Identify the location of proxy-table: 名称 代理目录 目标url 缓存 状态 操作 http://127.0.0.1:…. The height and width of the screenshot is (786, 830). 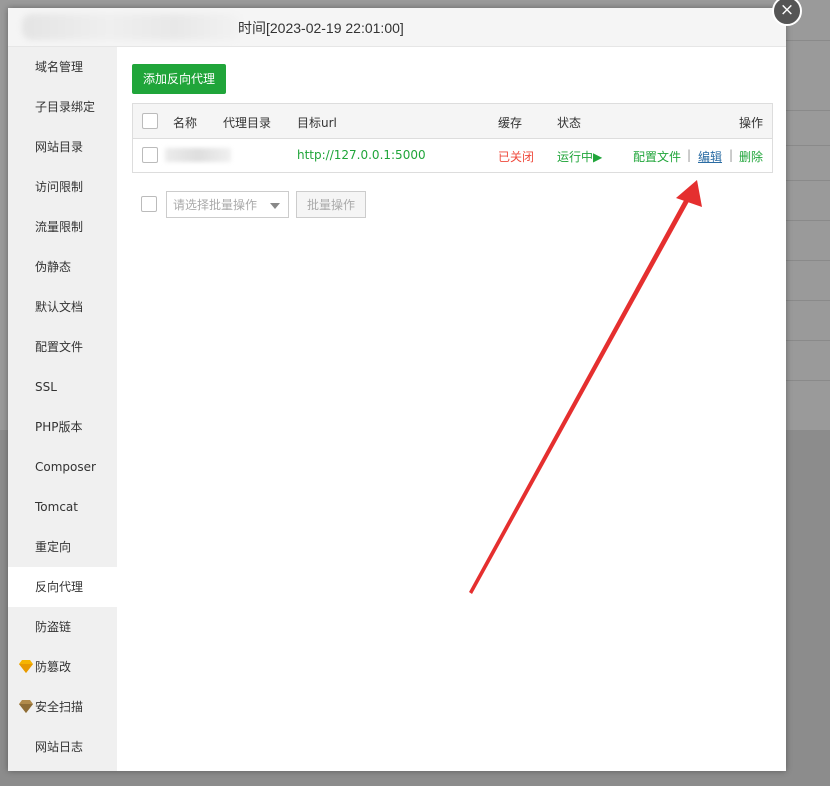
(452, 138).